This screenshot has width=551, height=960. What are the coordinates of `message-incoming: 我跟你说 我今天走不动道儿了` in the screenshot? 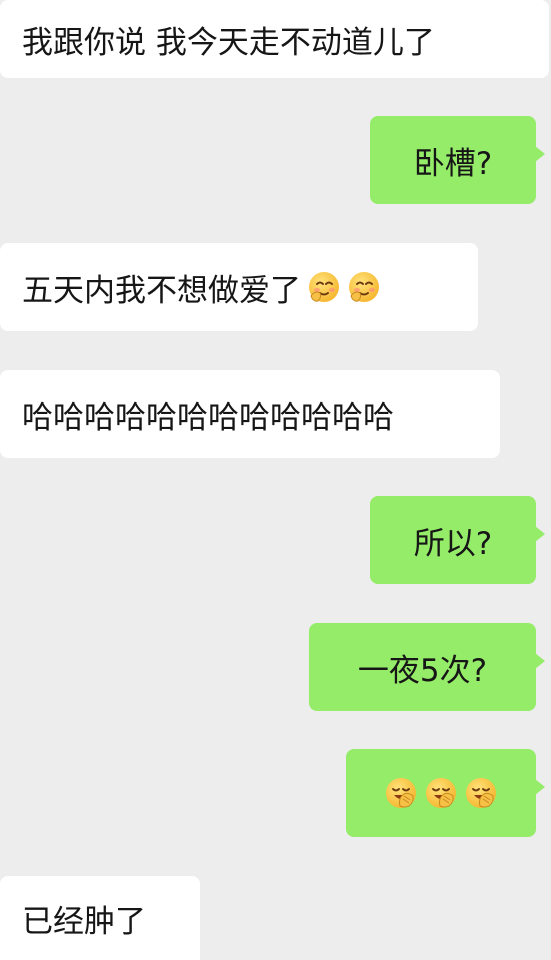 It's located at (274, 39).